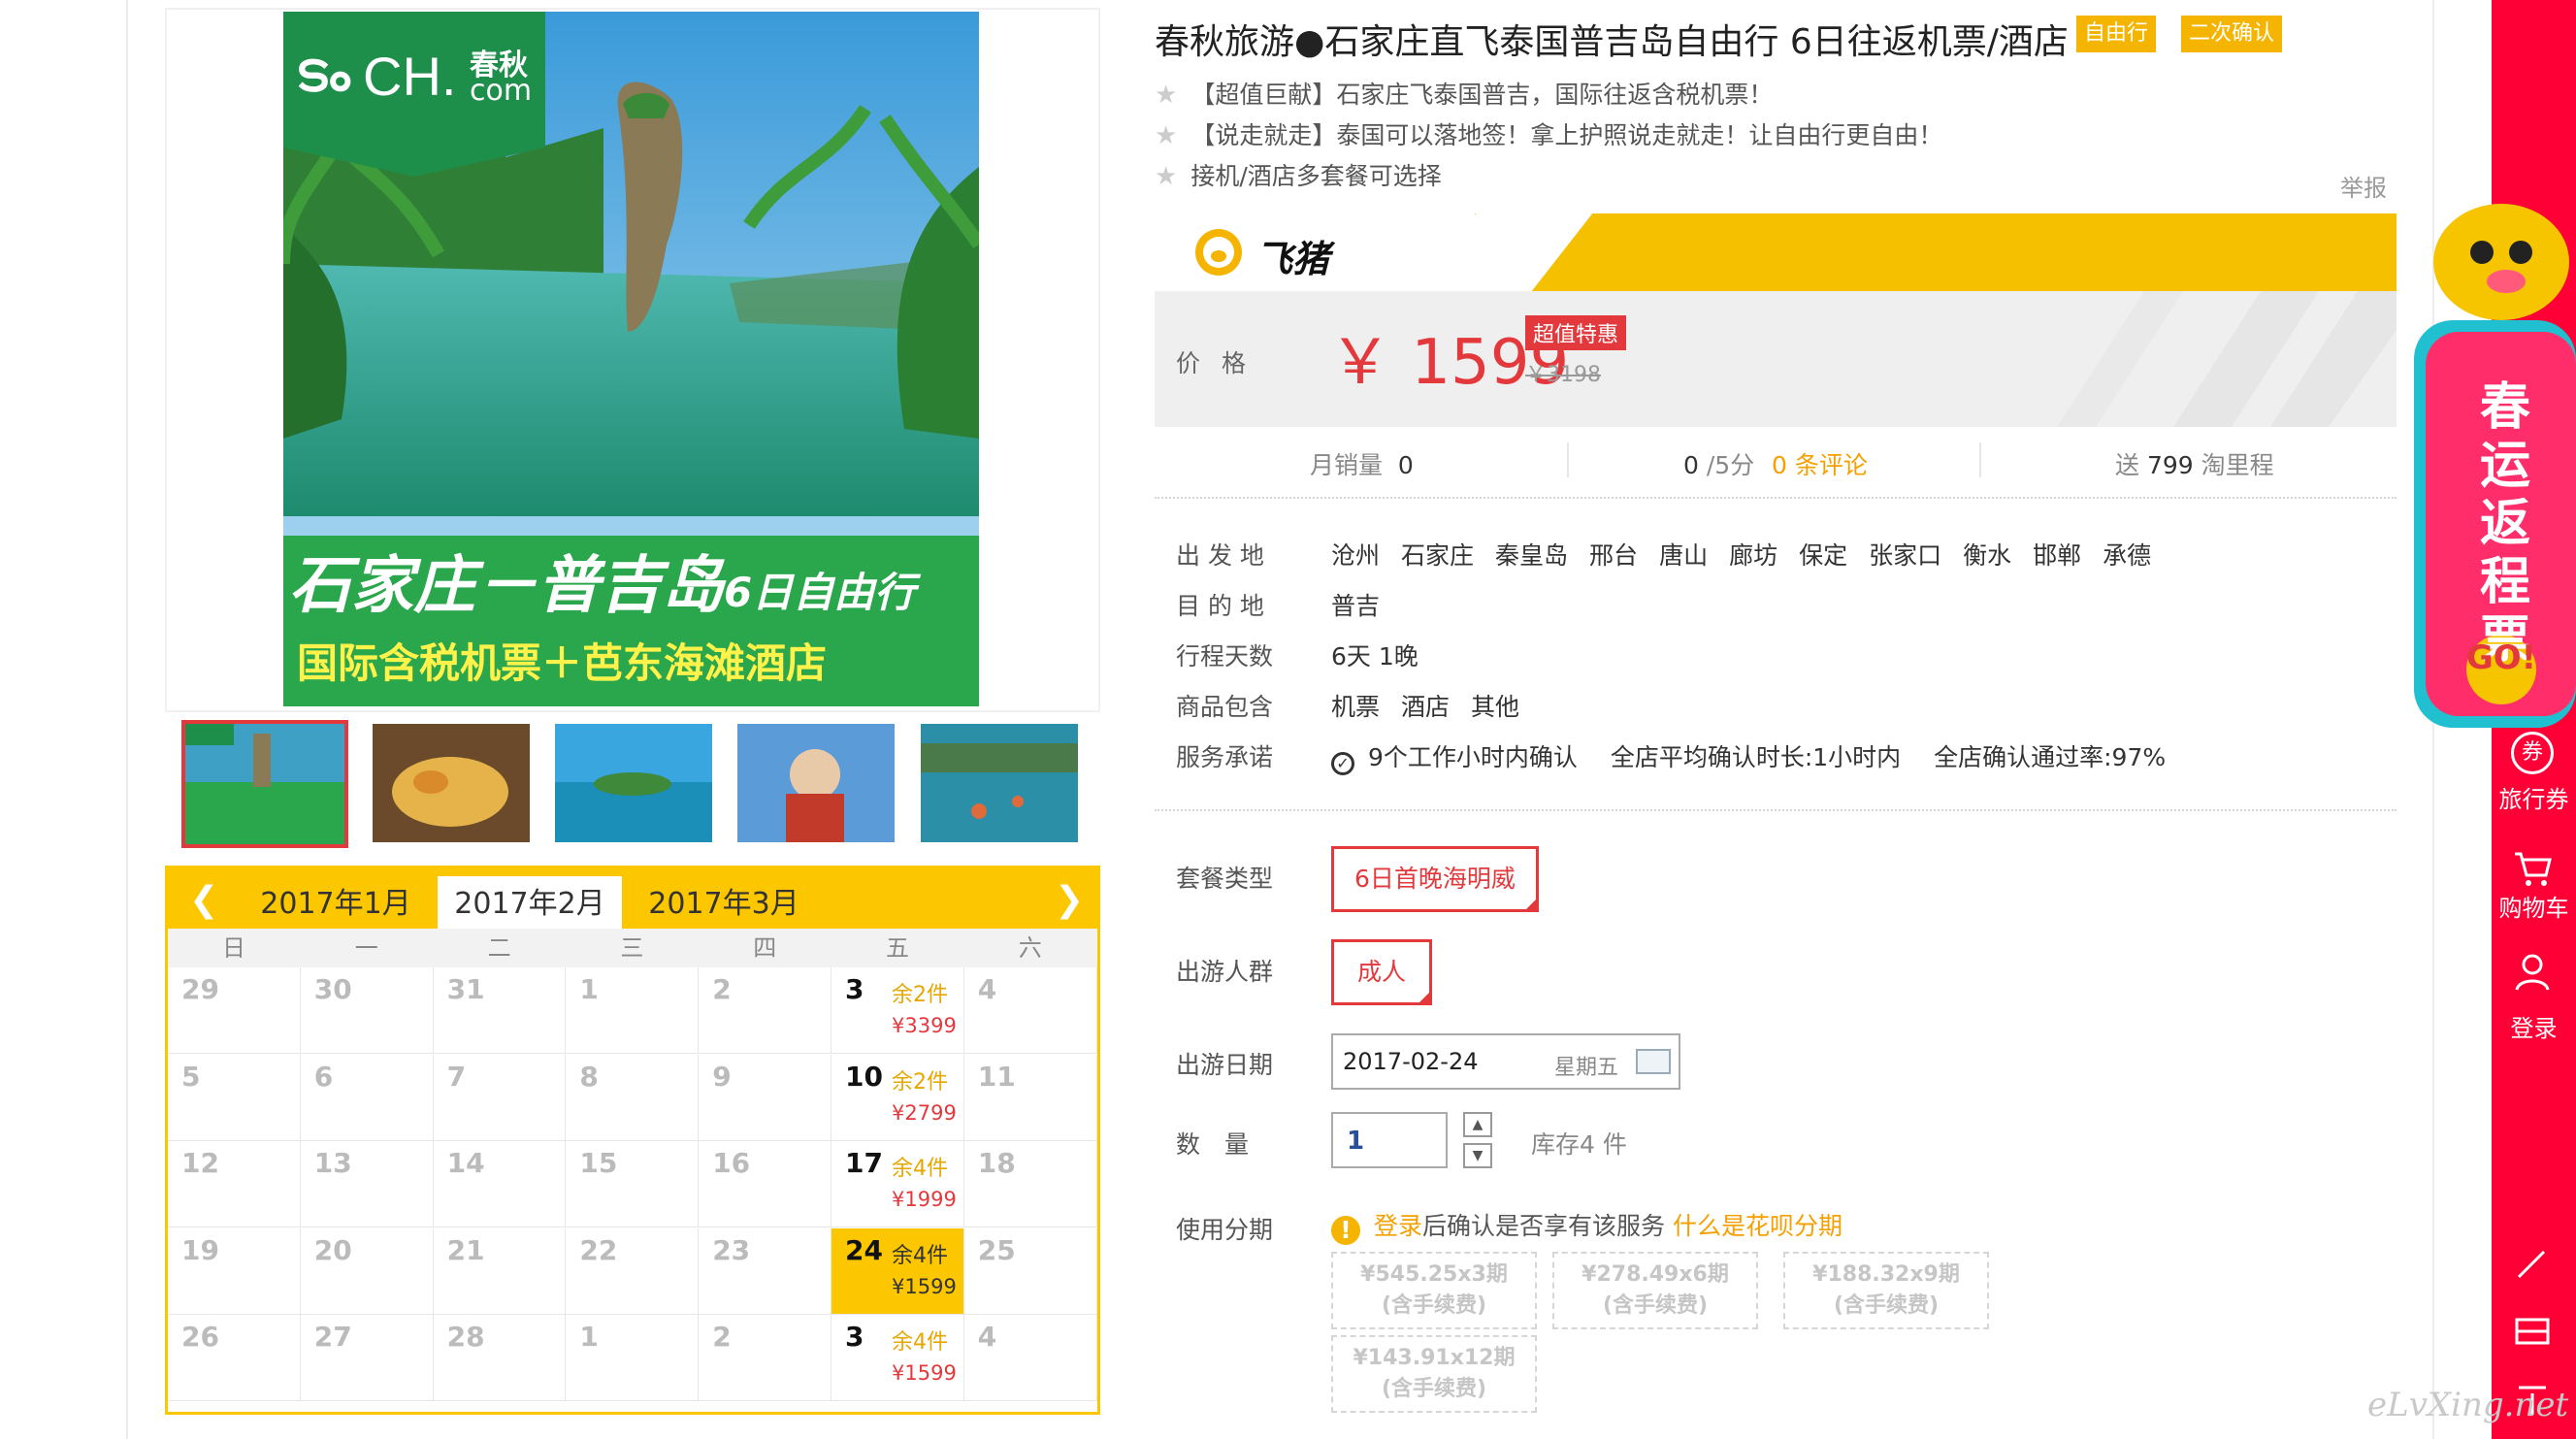 Image resolution: width=2576 pixels, height=1439 pixels. I want to click on calendar-tab-month-2: 2017年2月, so click(530, 903).